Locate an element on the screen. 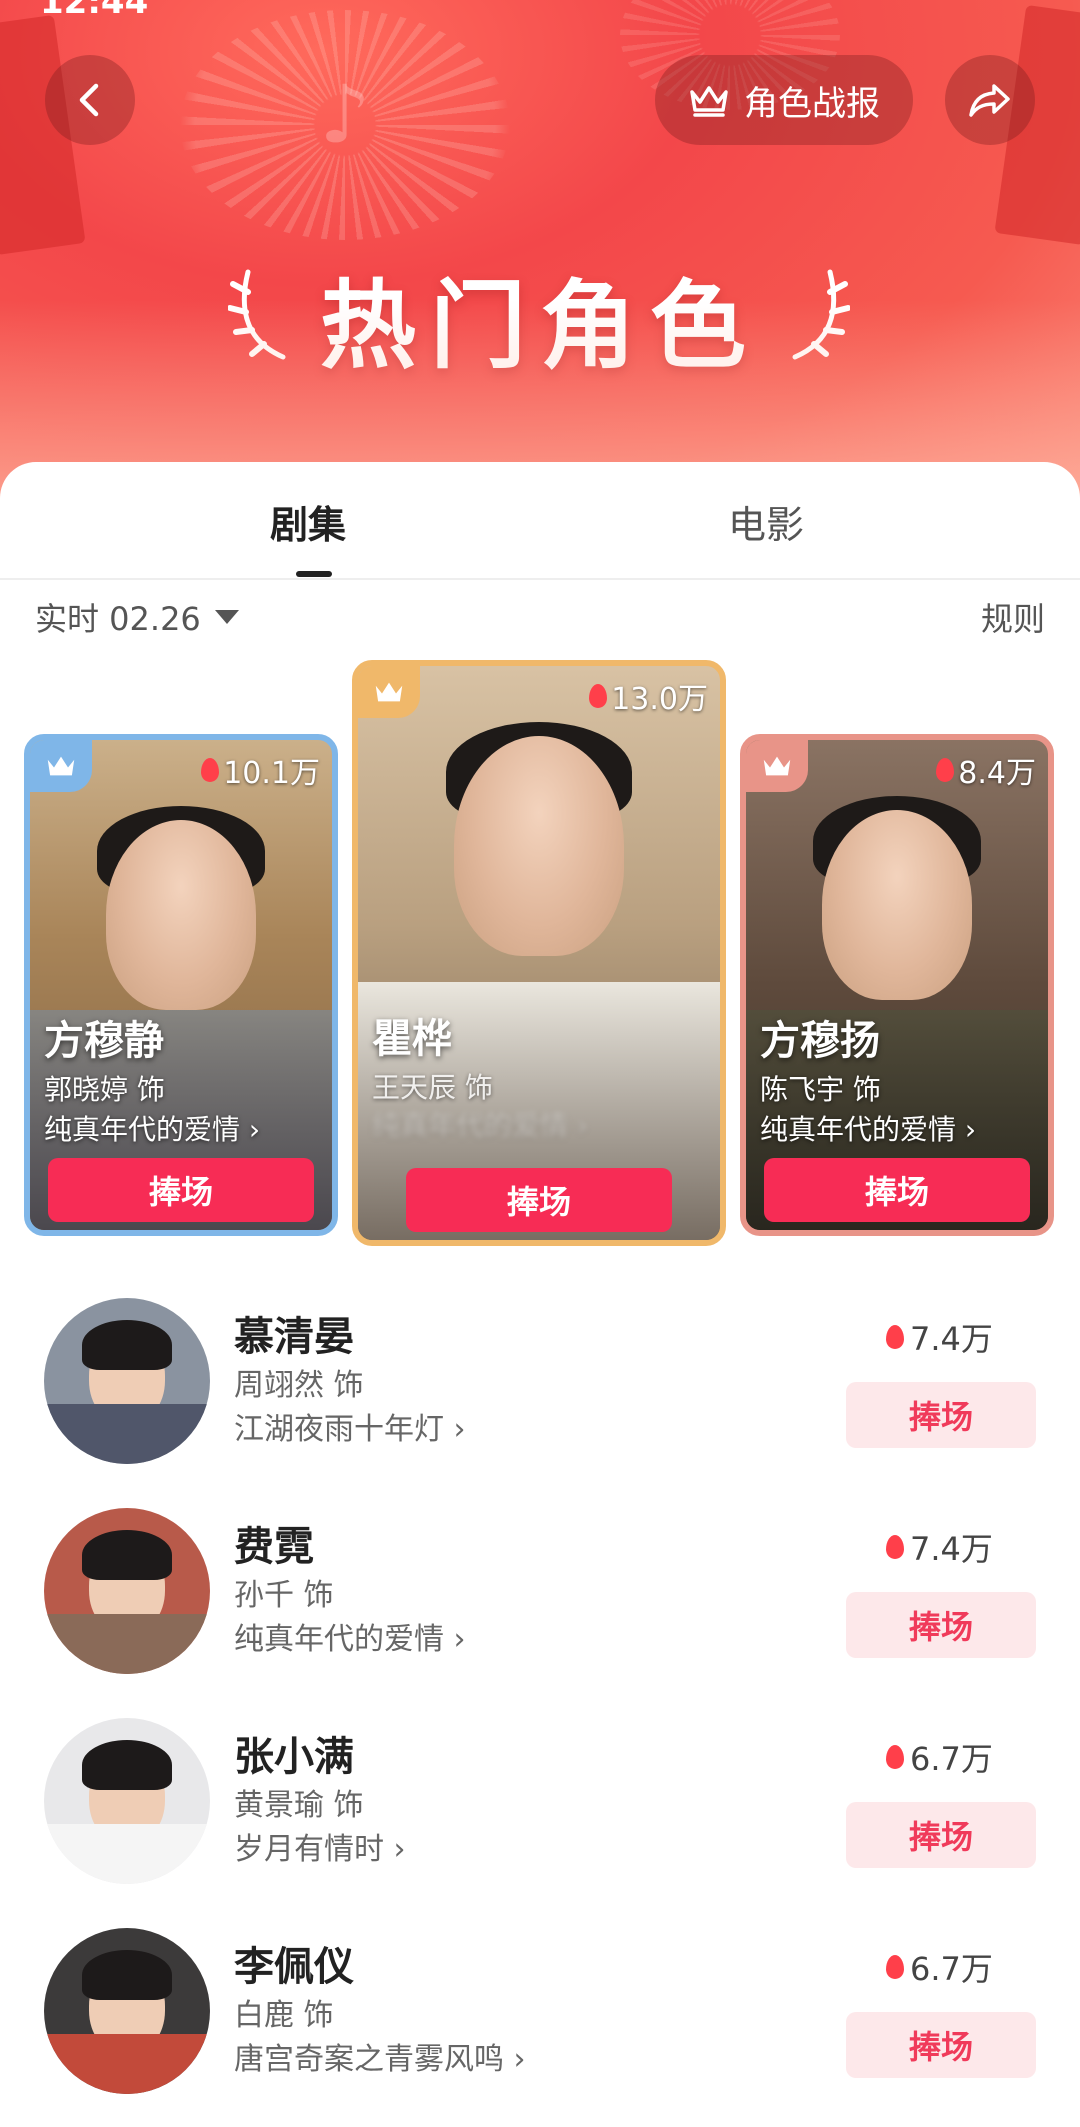 The image size is (1080, 2127). date-filter-label: 实时 02.26 is located at coordinates (118, 619).